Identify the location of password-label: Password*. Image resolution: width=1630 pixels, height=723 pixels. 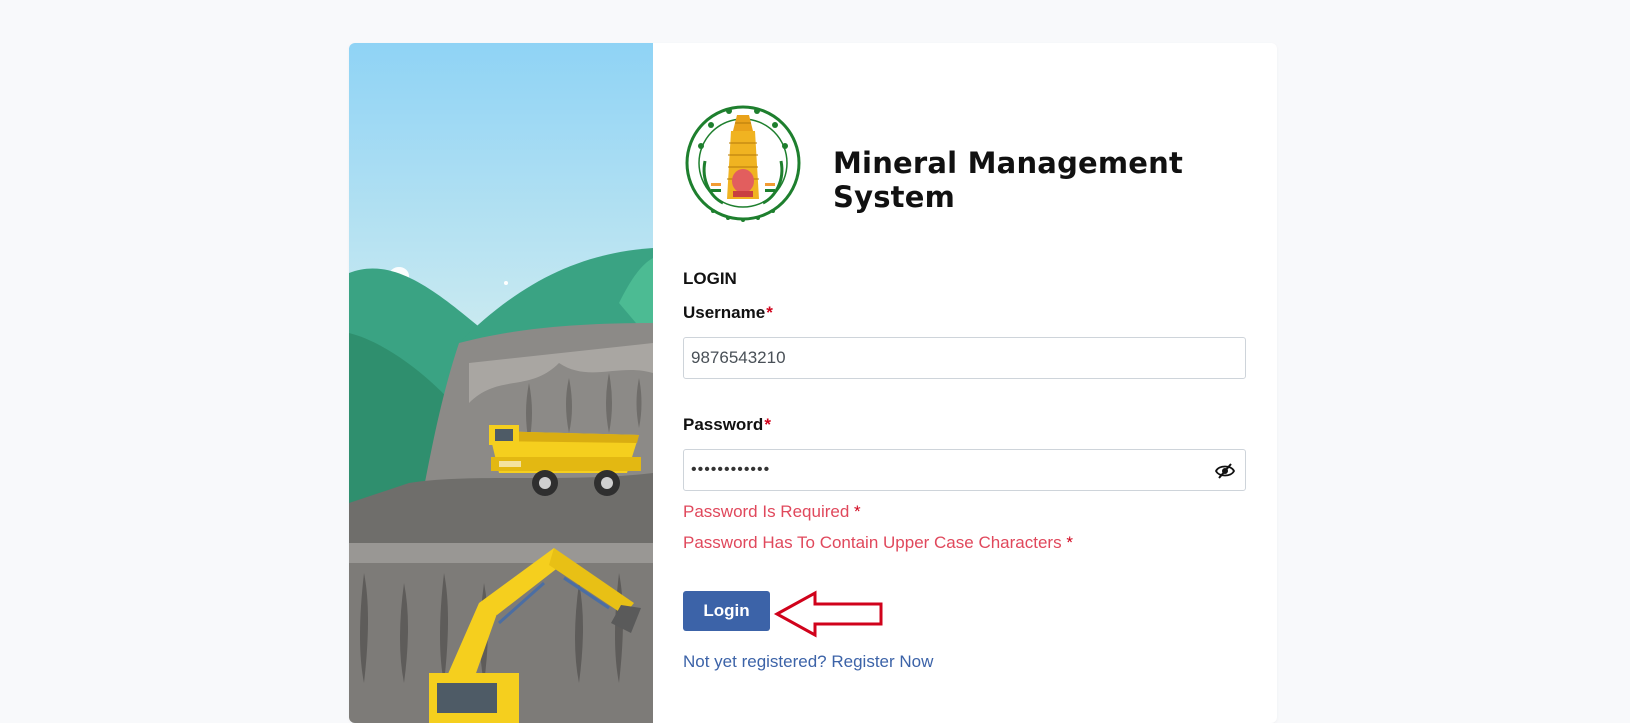
(727, 425).